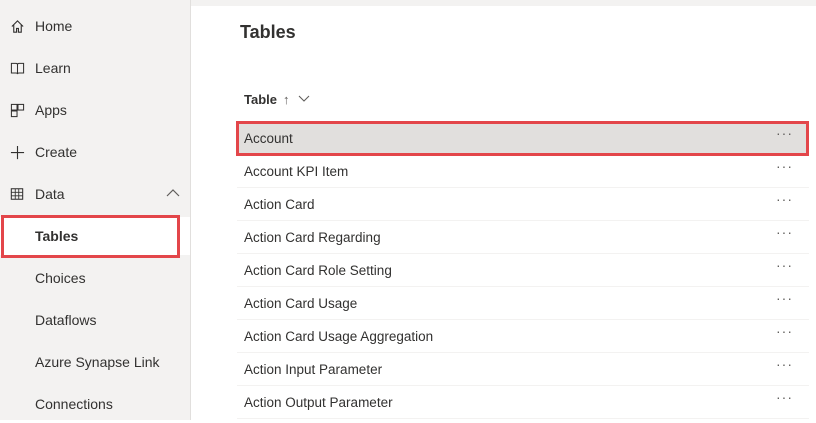 The image size is (816, 423). I want to click on table-row: Action Card Usage Aggregation ···, so click(523, 336).